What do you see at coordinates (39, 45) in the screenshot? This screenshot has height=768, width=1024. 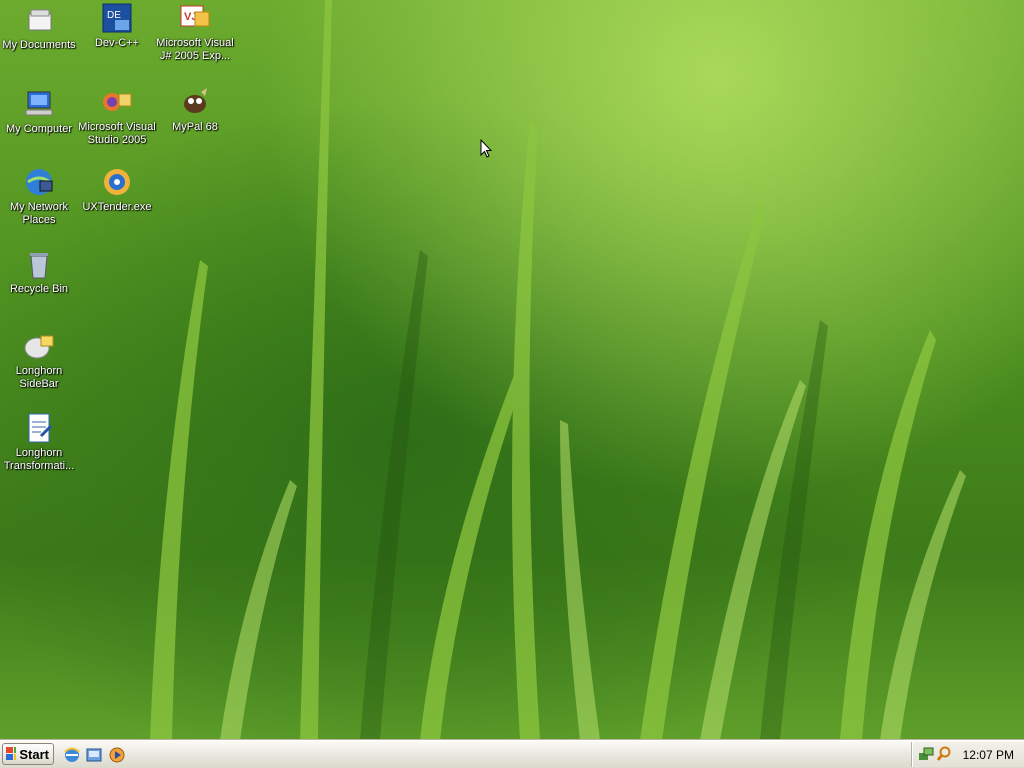 I see `icon-label: My Documents` at bounding box center [39, 45].